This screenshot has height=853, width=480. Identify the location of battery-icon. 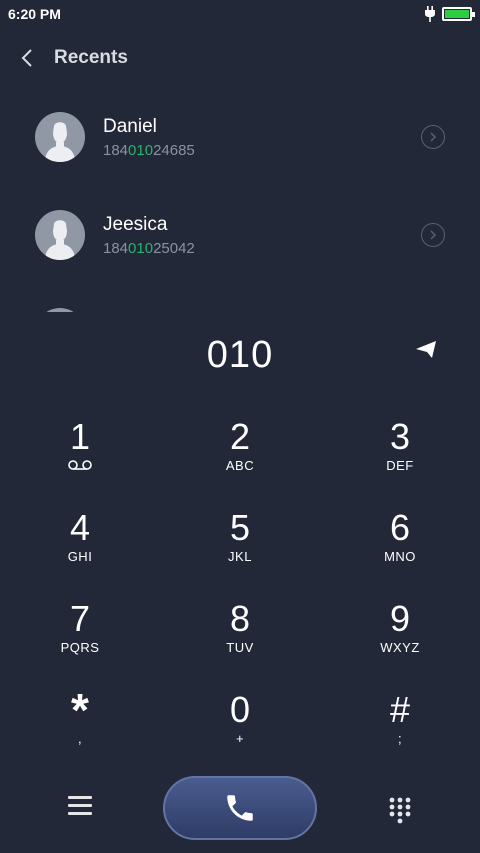
(458, 14).